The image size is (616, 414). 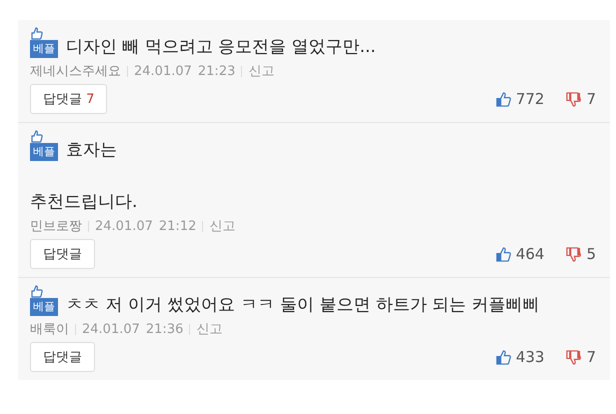 I want to click on comment-text: 추천드립니다., so click(x=84, y=202).